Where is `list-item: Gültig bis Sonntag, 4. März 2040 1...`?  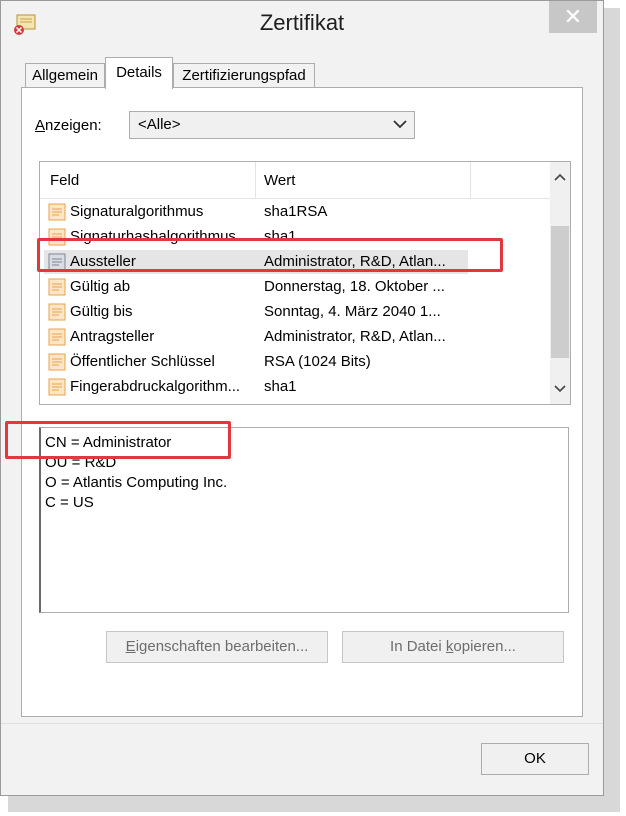 list-item: Gültig bis Sonntag, 4. März 2040 1... is located at coordinates (295, 312).